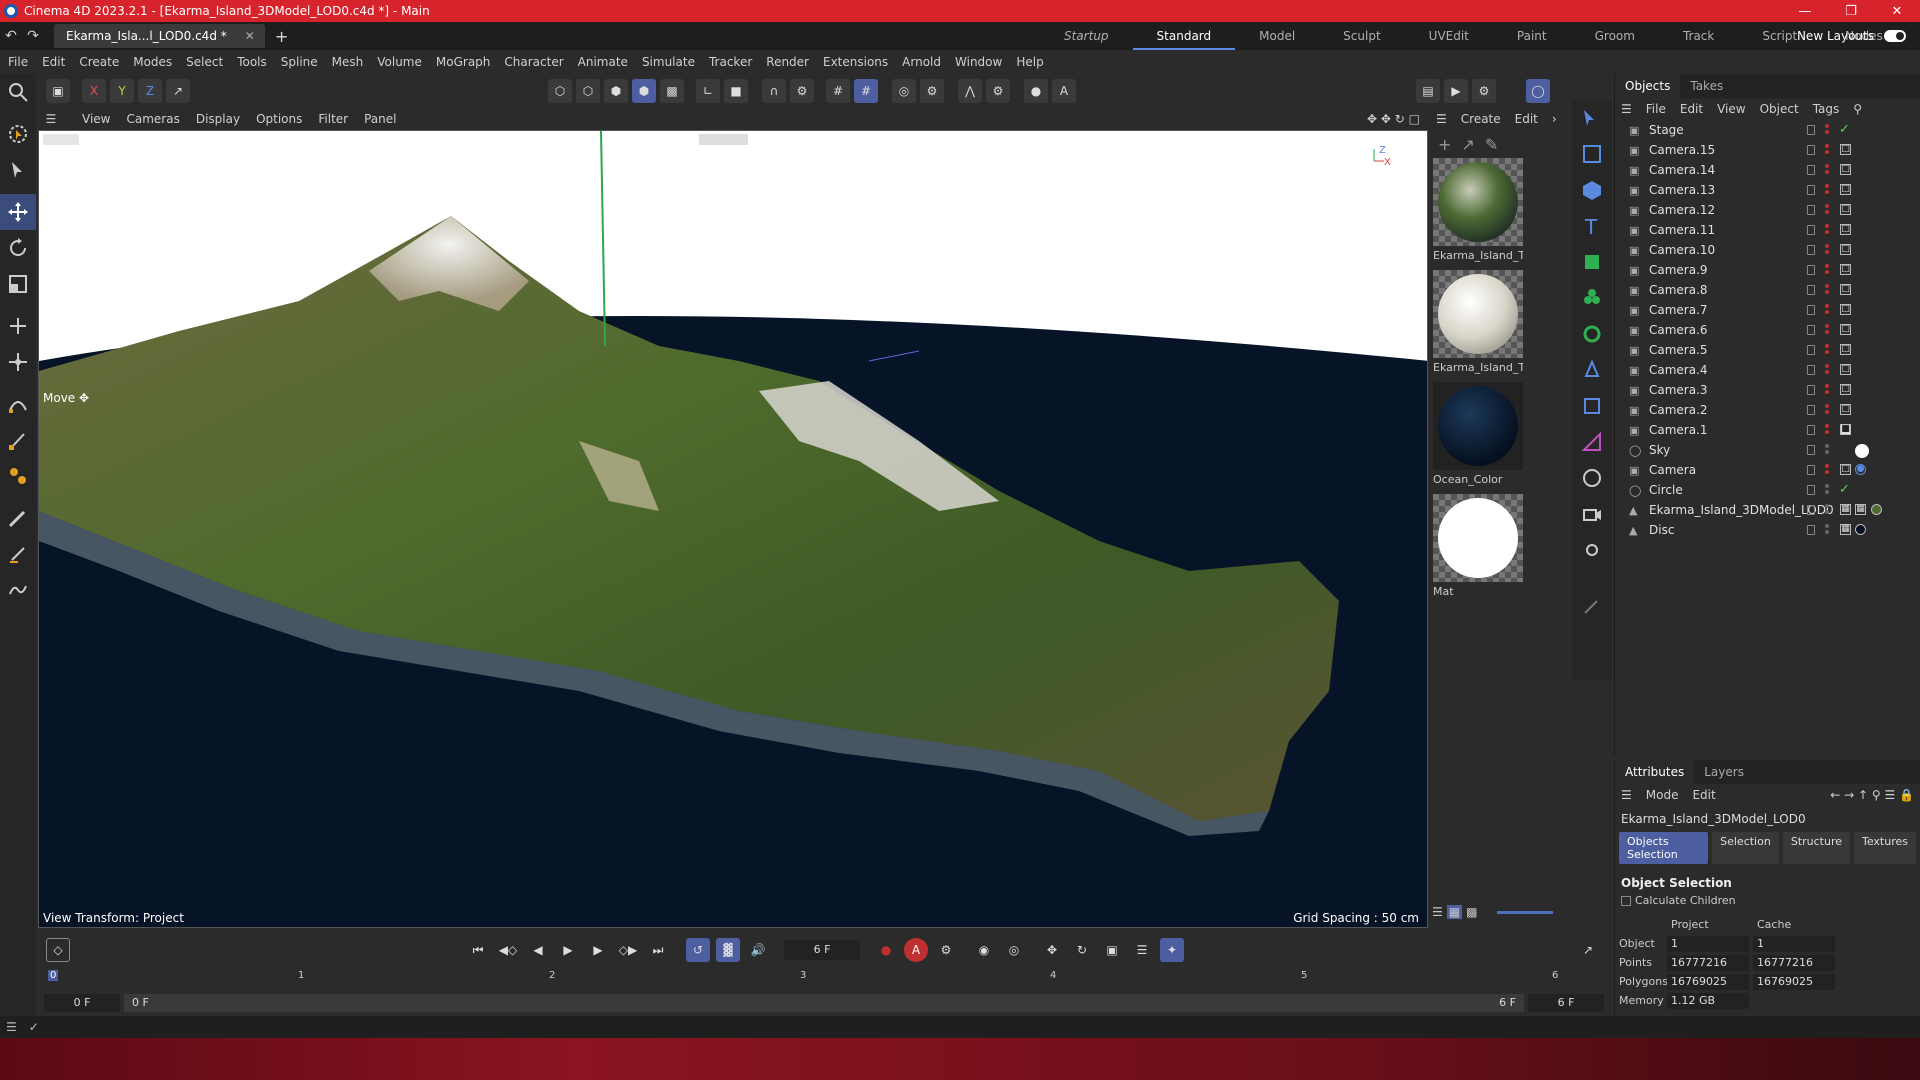 Image resolution: width=1920 pixels, height=1080 pixels. Describe the element at coordinates (1767, 900) in the screenshot. I see `calculate-children-checkbox: Calculate Children` at that location.